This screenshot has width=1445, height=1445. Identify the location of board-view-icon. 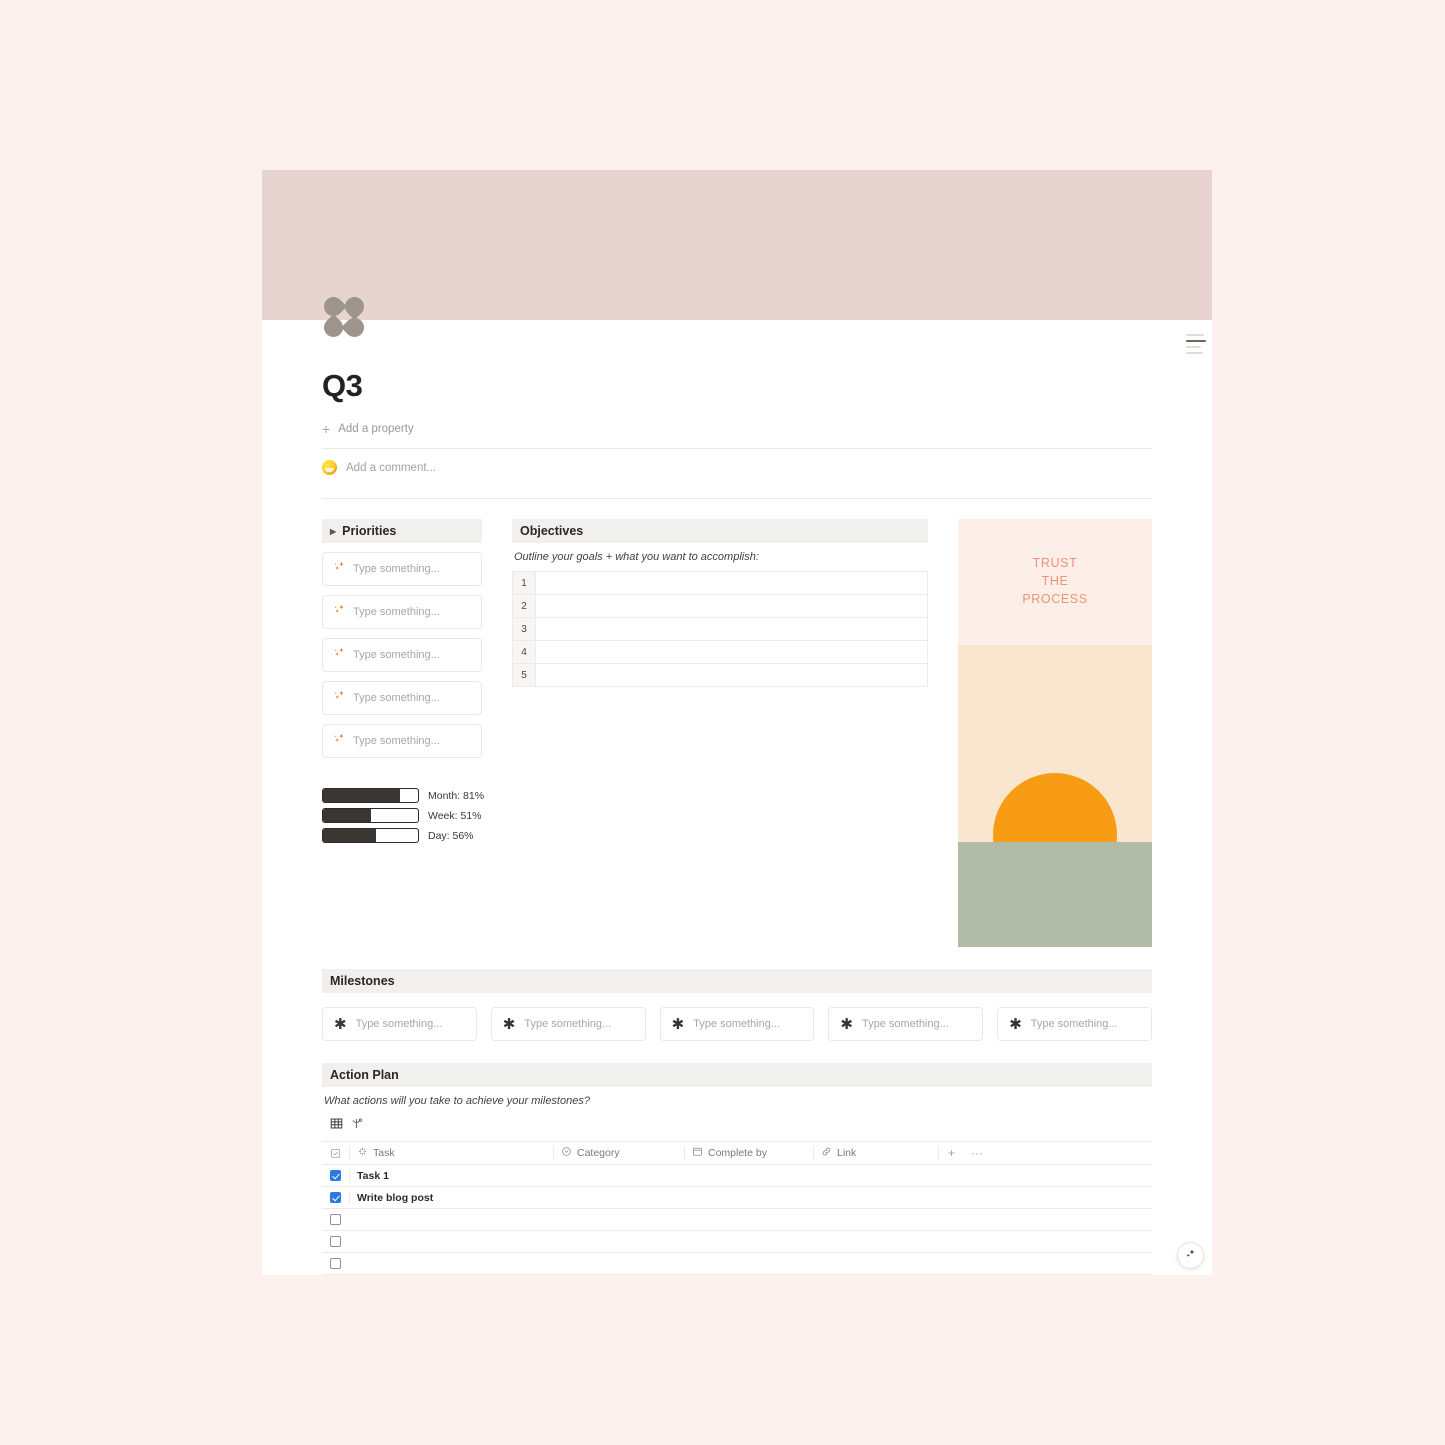
(356, 1126).